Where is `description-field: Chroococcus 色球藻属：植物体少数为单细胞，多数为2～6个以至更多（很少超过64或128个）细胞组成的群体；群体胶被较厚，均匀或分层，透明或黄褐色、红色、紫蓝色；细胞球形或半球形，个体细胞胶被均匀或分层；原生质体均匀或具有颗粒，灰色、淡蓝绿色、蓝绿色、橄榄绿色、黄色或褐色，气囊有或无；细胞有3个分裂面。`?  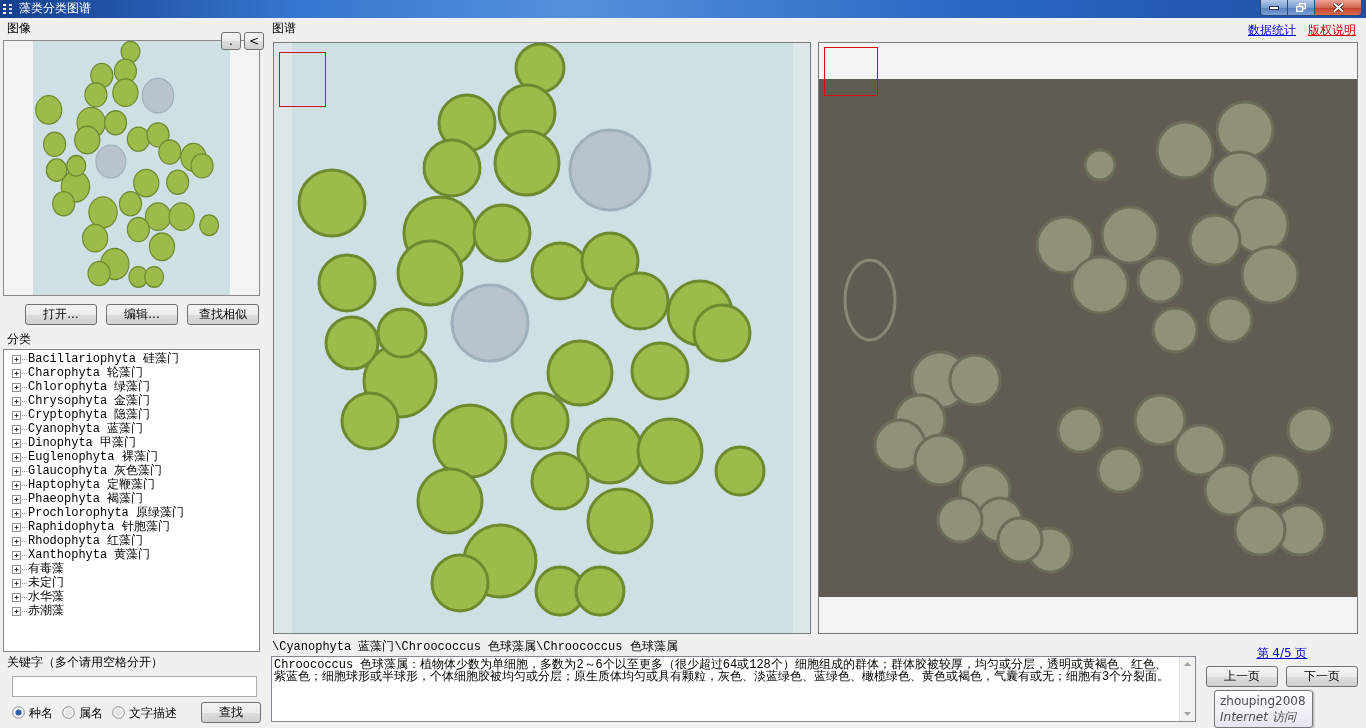
description-field: Chroococcus 色球藻属：植物体少数为单细胞，多数为2～6个以至更多（很少超过64或128个）细胞组成的群体；群体胶被较厚，均匀或分层，透明或黄褐色、红色、紫蓝色；细胞球形或半球形，个体细胞胶被均匀或分层；原生质体均匀或具有颗粒，灰色、淡蓝绿色、蓝绿色、橄榄绿色、黄色或褐色，气囊有或无；细胞有3个分裂面。 is located at coordinates (733, 689).